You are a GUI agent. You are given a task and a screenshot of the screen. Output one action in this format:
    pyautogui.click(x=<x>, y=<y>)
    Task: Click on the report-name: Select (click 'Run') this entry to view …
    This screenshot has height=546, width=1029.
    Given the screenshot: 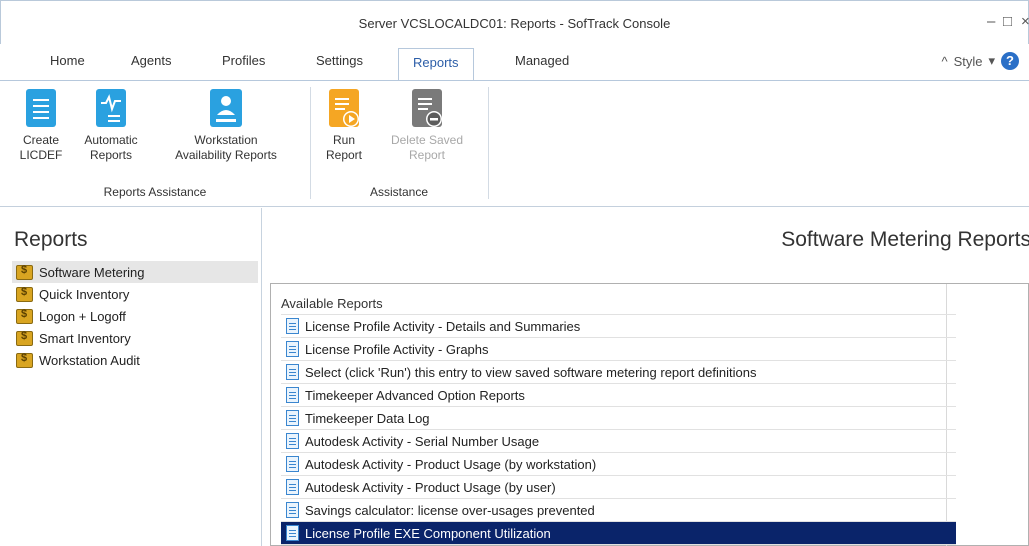 What is the action you would take?
    pyautogui.click(x=531, y=372)
    